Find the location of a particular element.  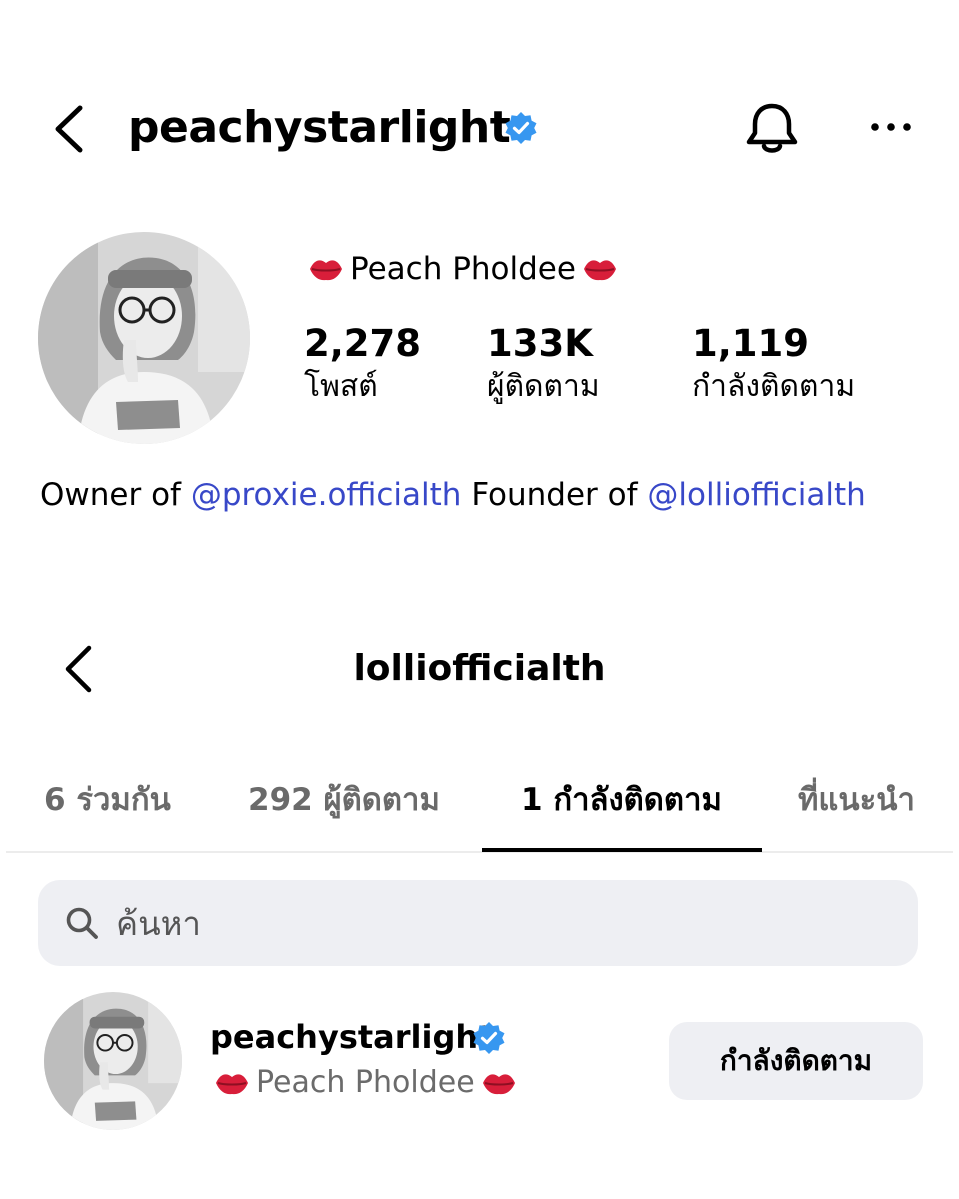

stat-following-label: กำลังติดตาม is located at coordinates (774, 386).